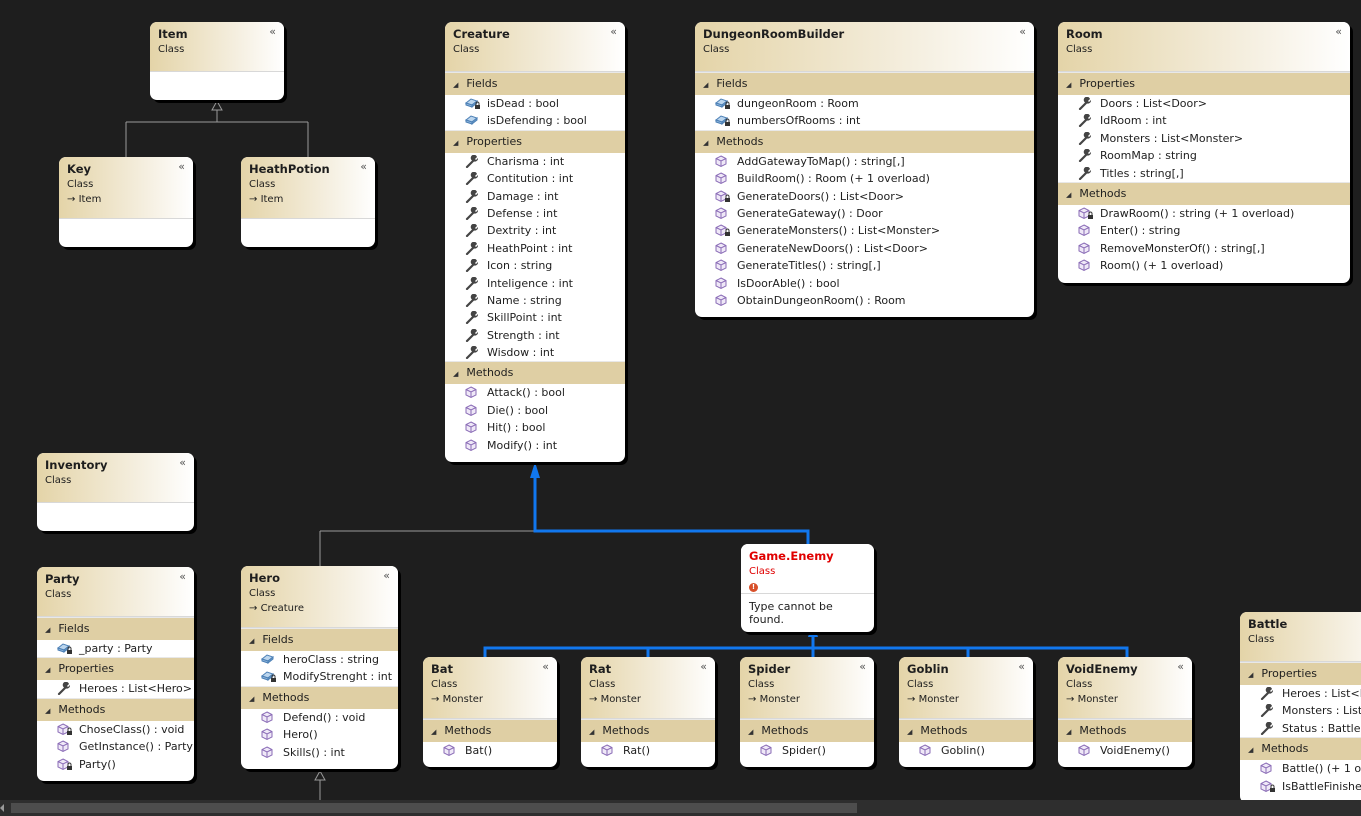 The height and width of the screenshot is (816, 1361). I want to click on member-method: ObtainDungeonRoom() : Room, so click(864, 300).